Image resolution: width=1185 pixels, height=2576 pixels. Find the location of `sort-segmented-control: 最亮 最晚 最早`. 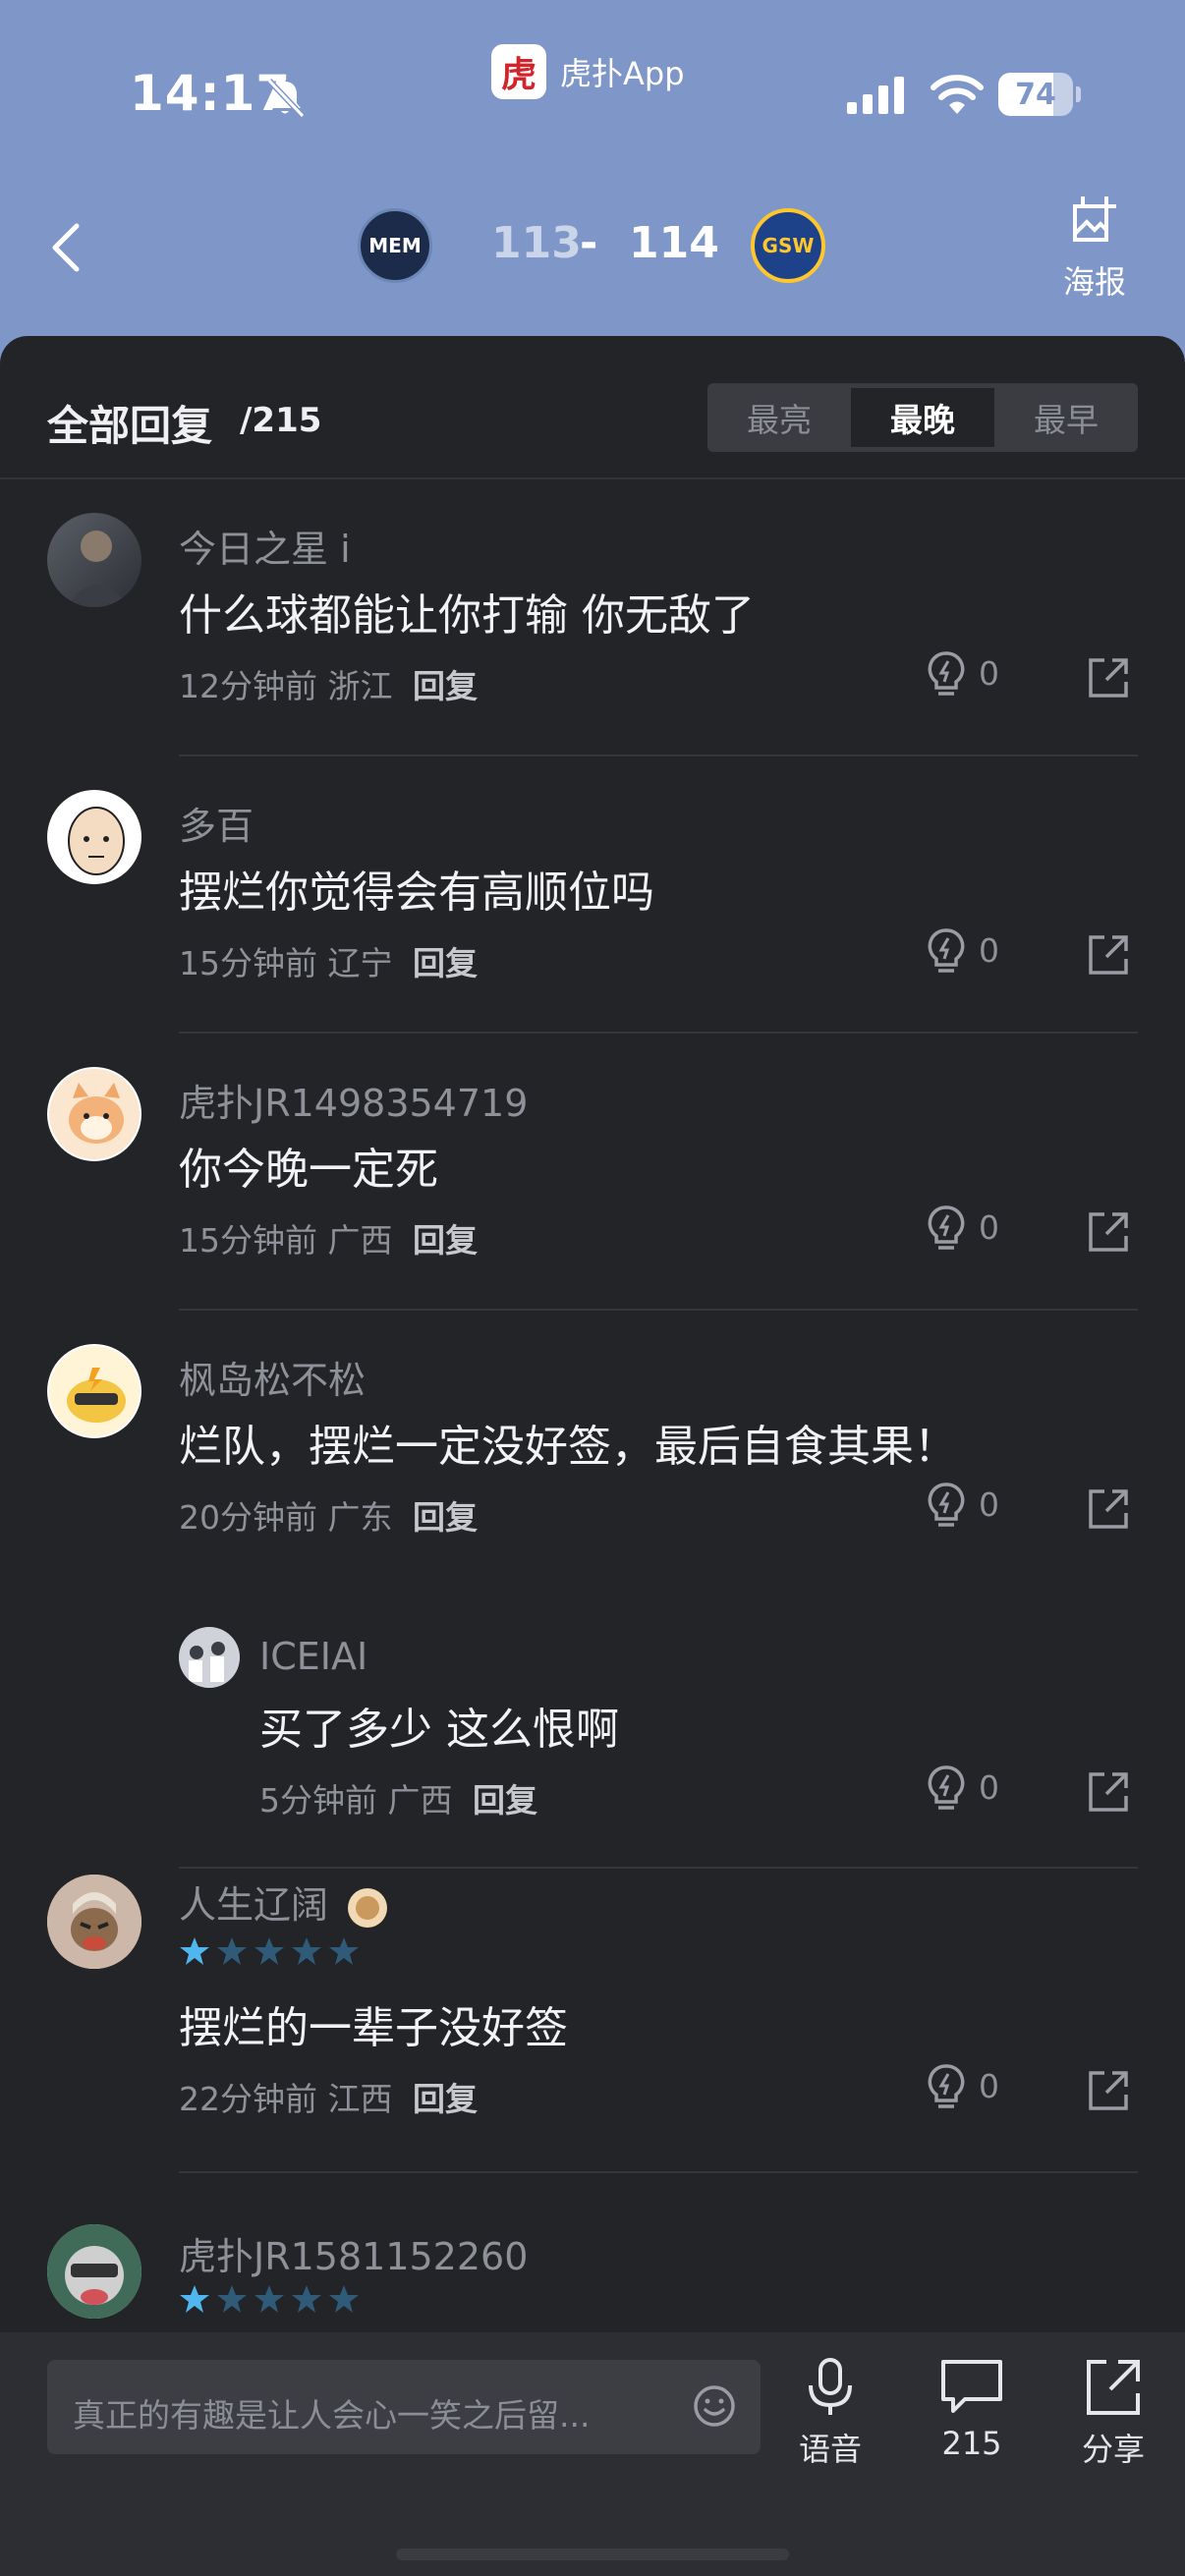

sort-segmented-control: 最亮 最晚 最早 is located at coordinates (923, 417).